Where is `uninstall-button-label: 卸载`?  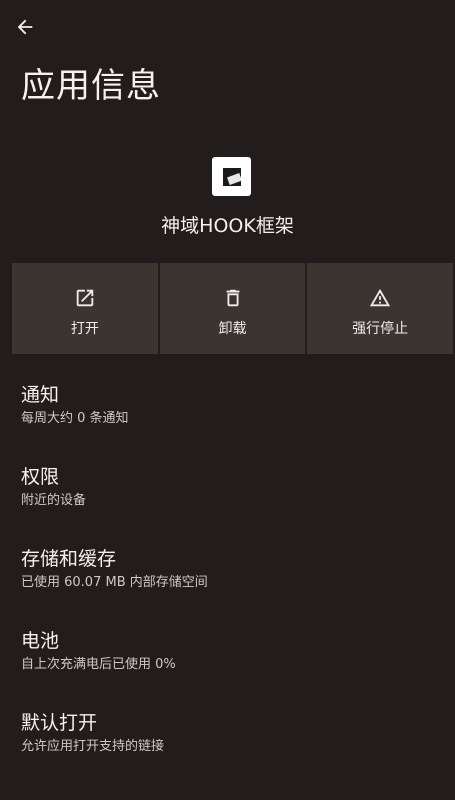 uninstall-button-label: 卸载 is located at coordinates (232, 329).